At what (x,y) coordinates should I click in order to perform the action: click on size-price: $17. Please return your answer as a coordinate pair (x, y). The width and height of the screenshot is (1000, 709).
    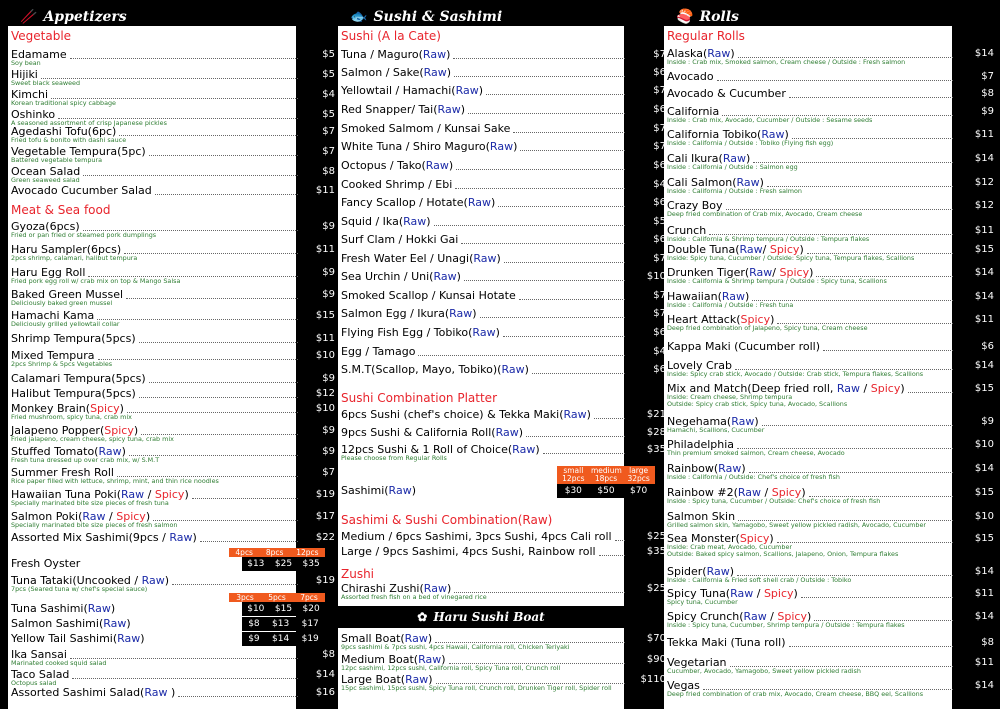
    Looking at the image, I should click on (310, 624).